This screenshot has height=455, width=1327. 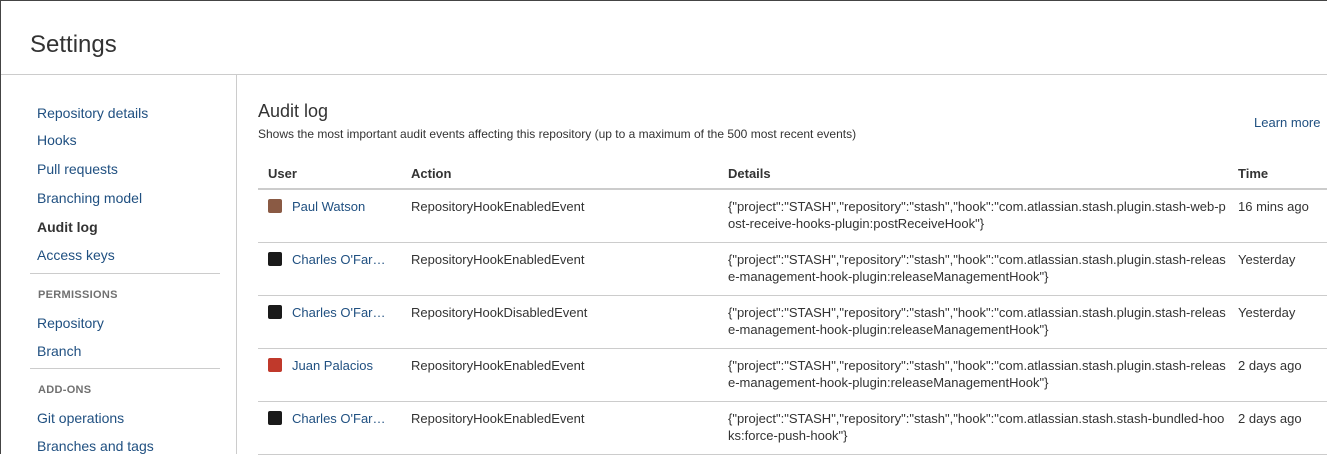 What do you see at coordinates (293, 111) in the screenshot?
I see `section-title: Audit log` at bounding box center [293, 111].